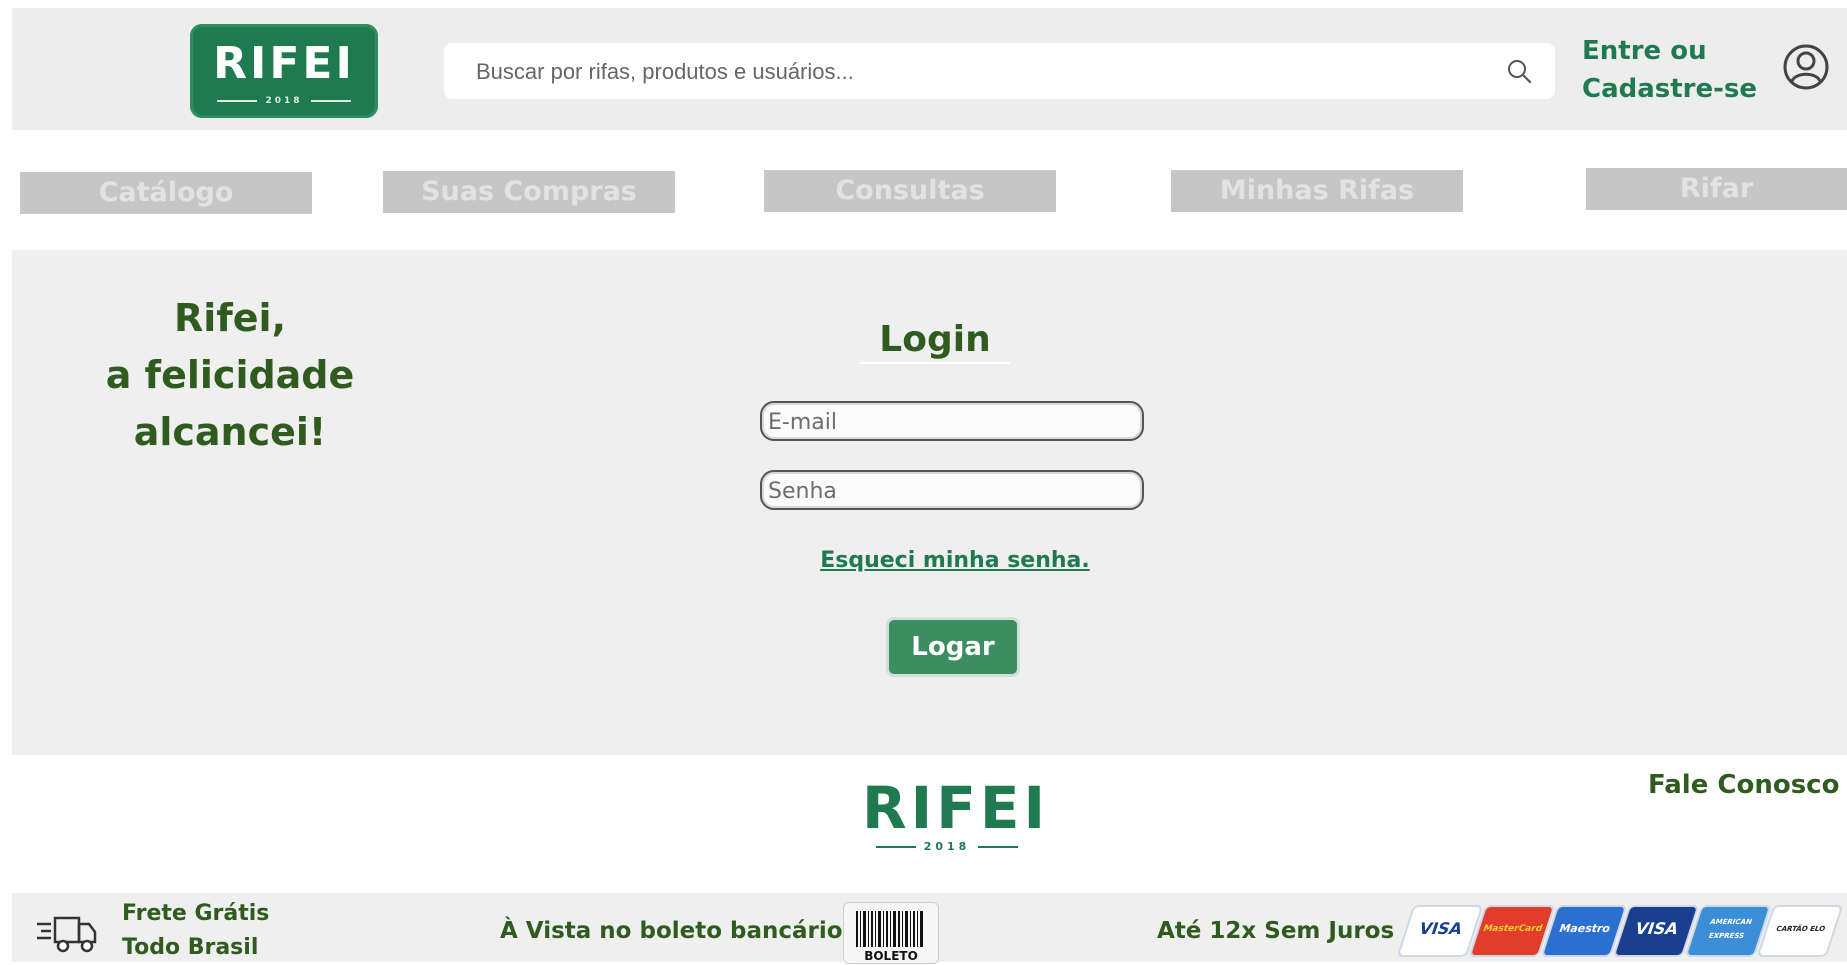 The image size is (1847, 965). What do you see at coordinates (284, 63) in the screenshot?
I see `logo-wordmark: RIFEI` at bounding box center [284, 63].